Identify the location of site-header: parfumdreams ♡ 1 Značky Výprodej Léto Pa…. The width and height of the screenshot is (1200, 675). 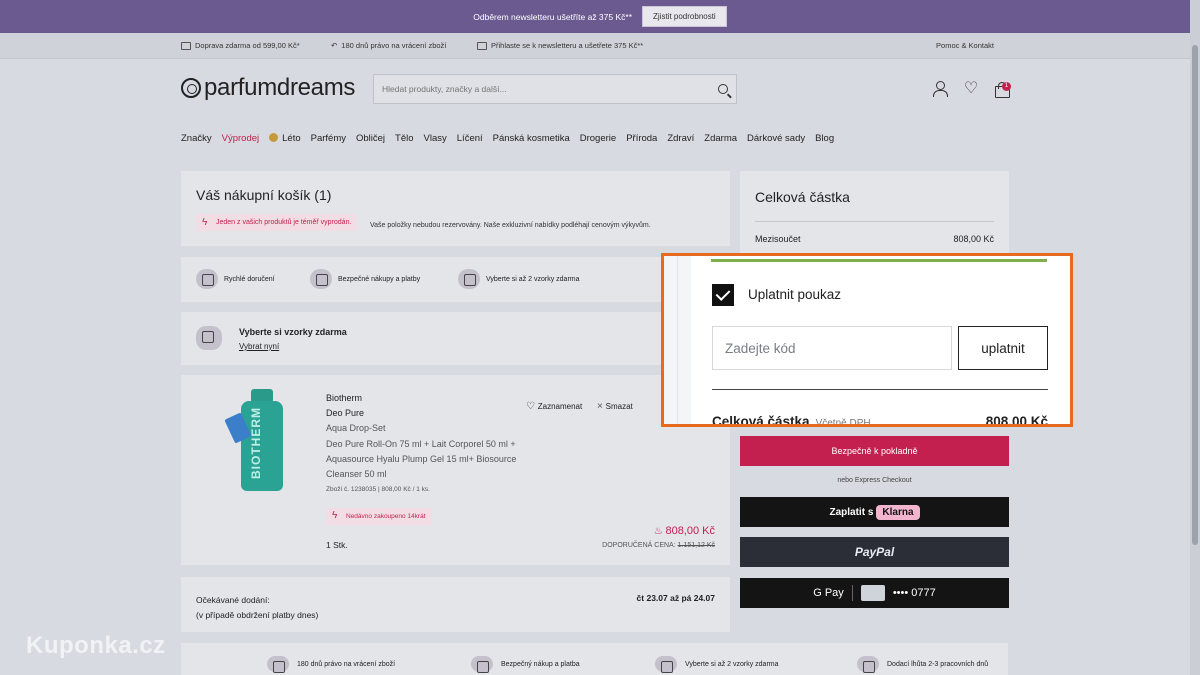
(595, 105).